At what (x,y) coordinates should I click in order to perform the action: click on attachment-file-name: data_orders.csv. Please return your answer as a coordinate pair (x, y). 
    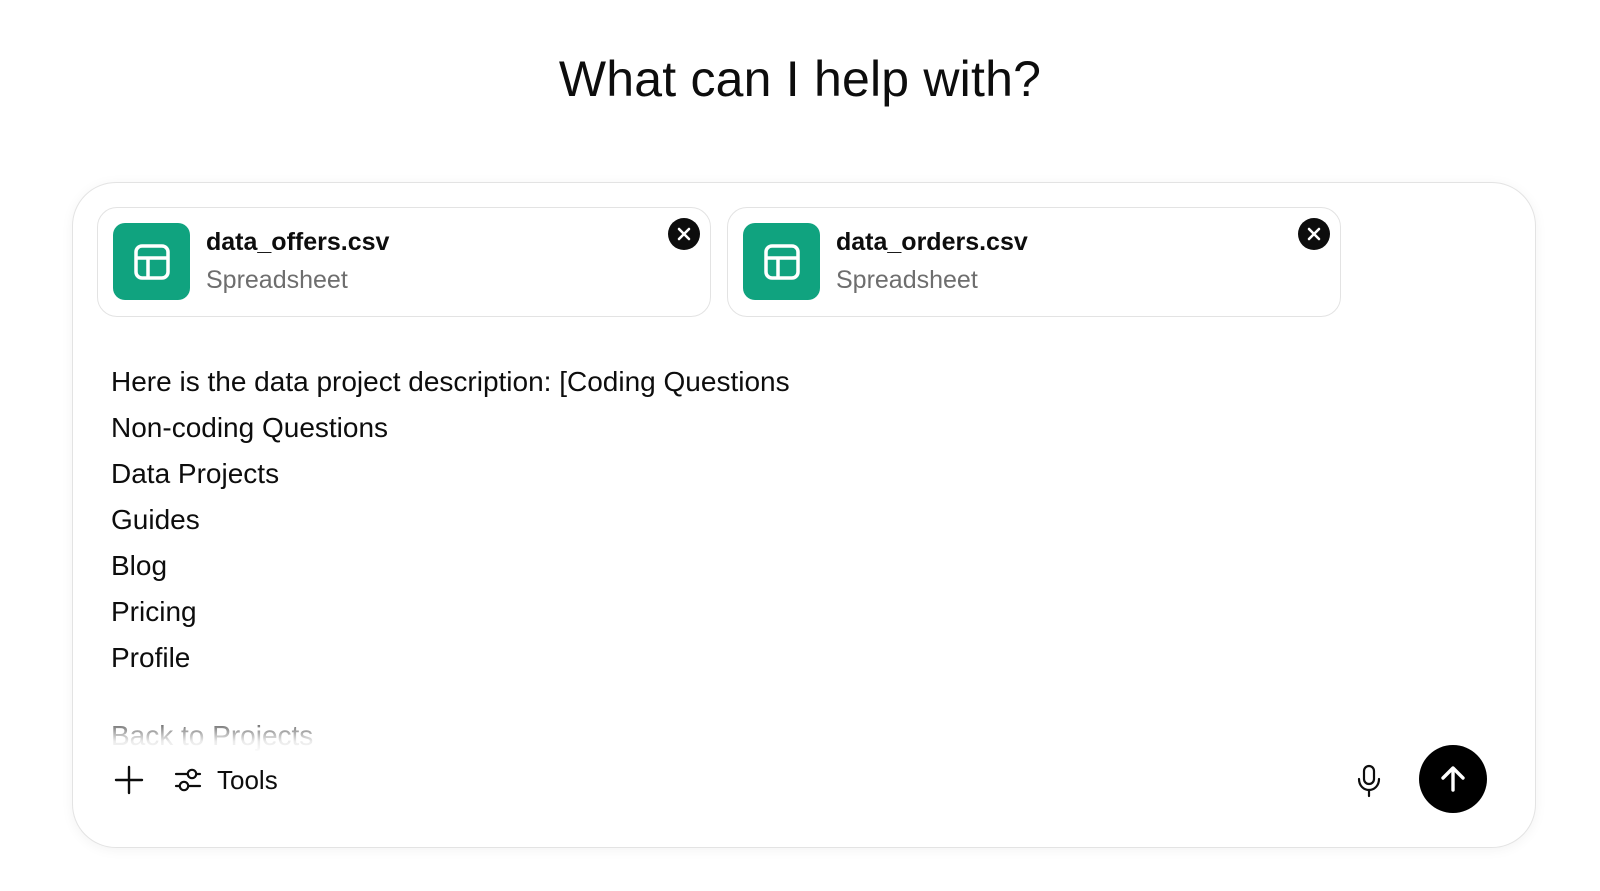
    Looking at the image, I should click on (932, 242).